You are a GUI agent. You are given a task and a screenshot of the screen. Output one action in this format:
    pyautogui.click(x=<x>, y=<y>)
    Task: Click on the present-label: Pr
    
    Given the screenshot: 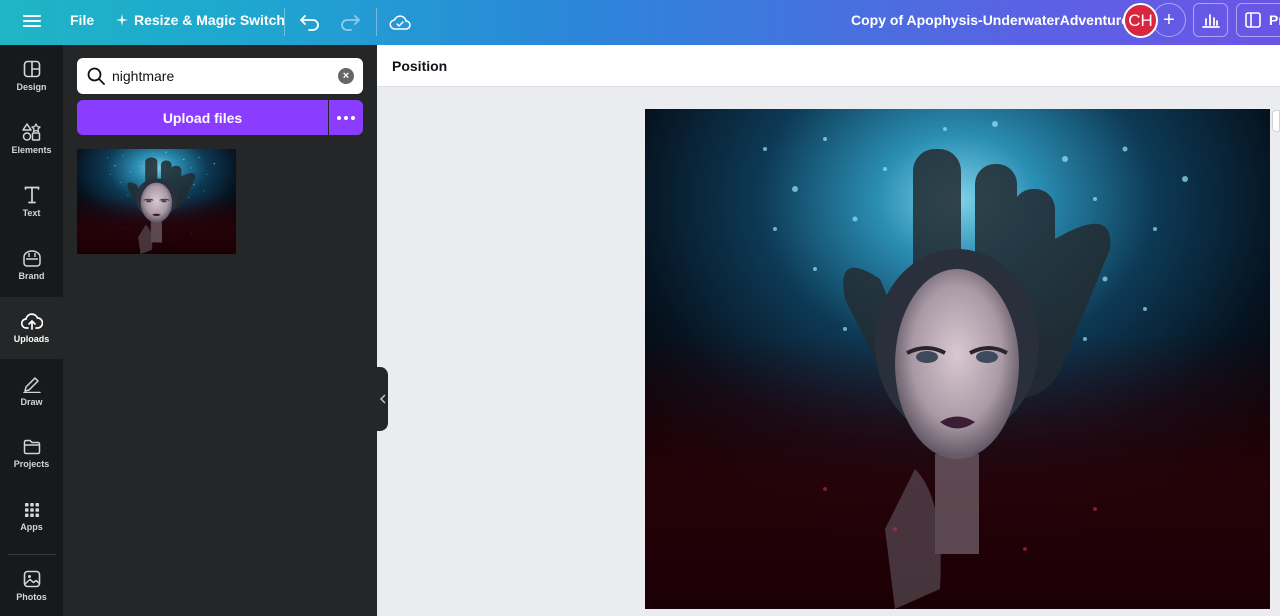 What is the action you would take?
    pyautogui.click(x=1274, y=20)
    